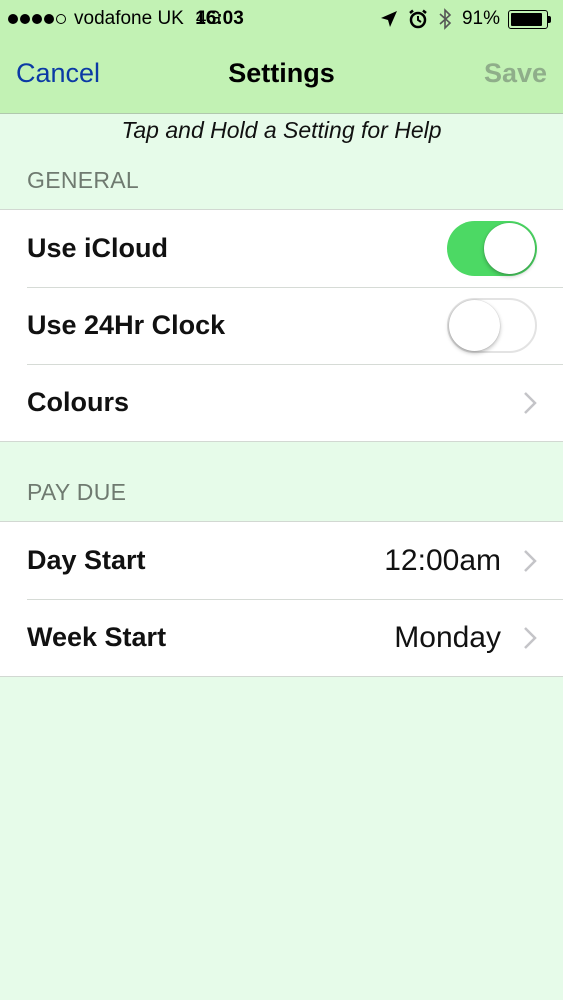 Image resolution: width=563 pixels, height=1000 pixels. What do you see at coordinates (460, 19) in the screenshot?
I see `status-right: 91%` at bounding box center [460, 19].